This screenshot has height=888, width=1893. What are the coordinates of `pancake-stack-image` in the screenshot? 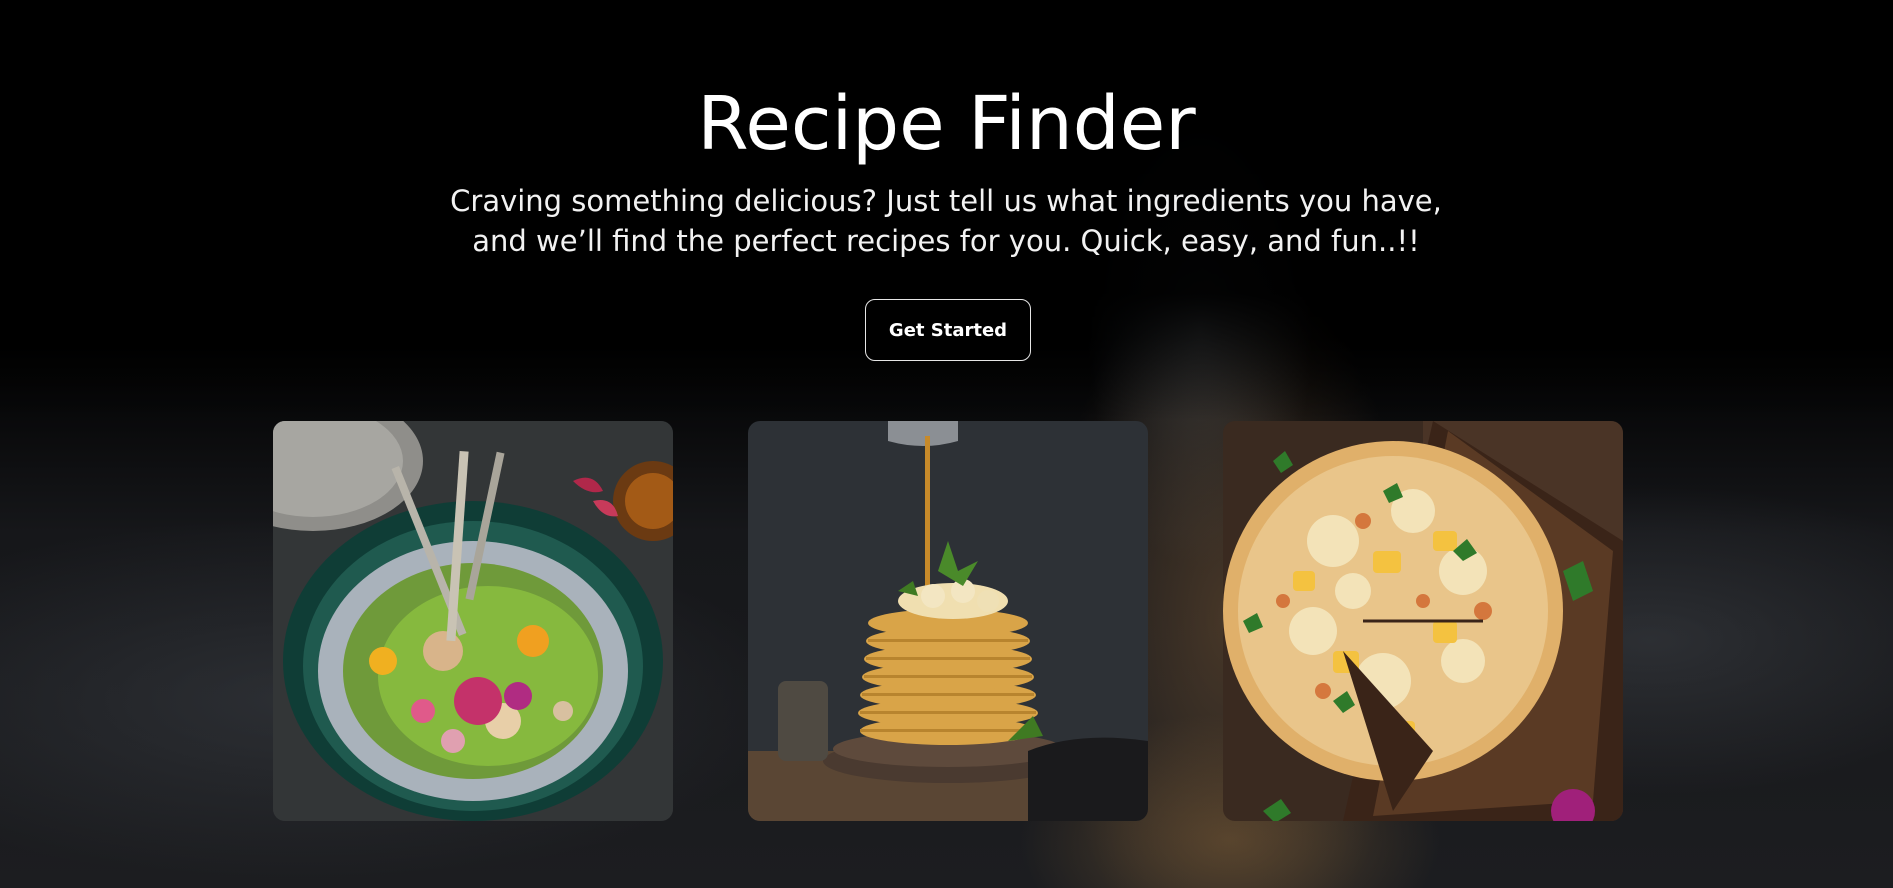 It's located at (948, 621).